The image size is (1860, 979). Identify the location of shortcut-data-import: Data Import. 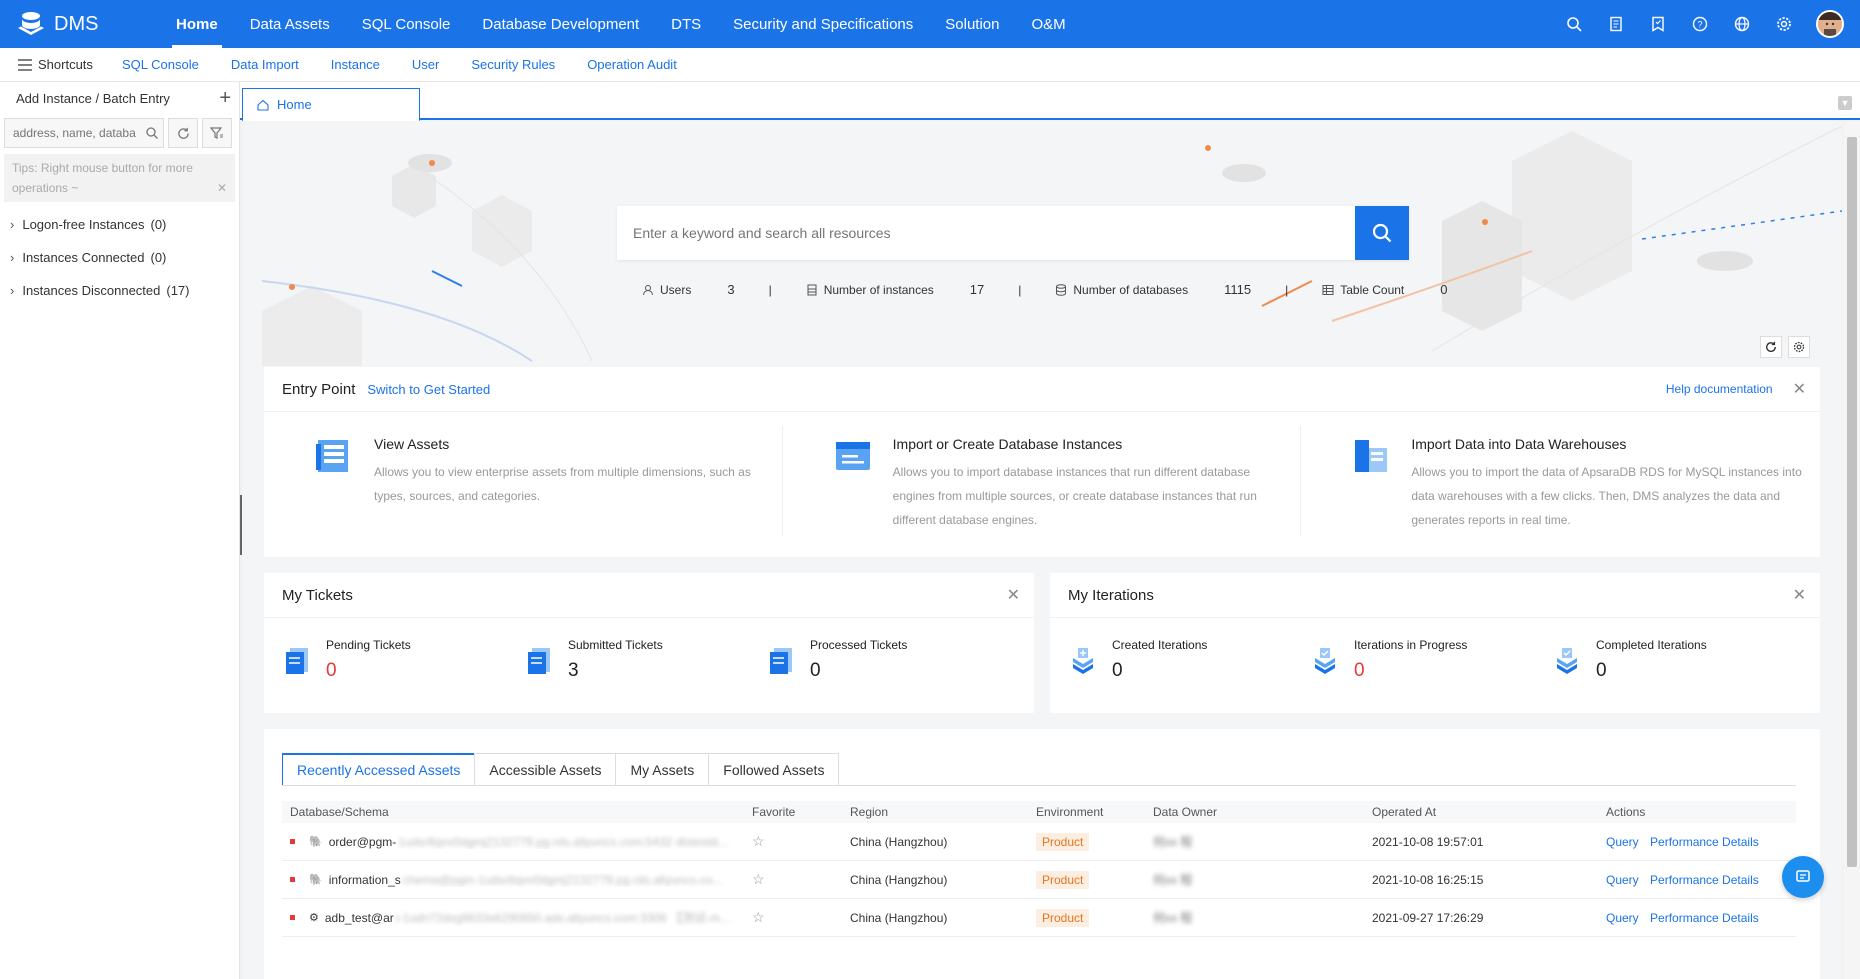
(265, 64).